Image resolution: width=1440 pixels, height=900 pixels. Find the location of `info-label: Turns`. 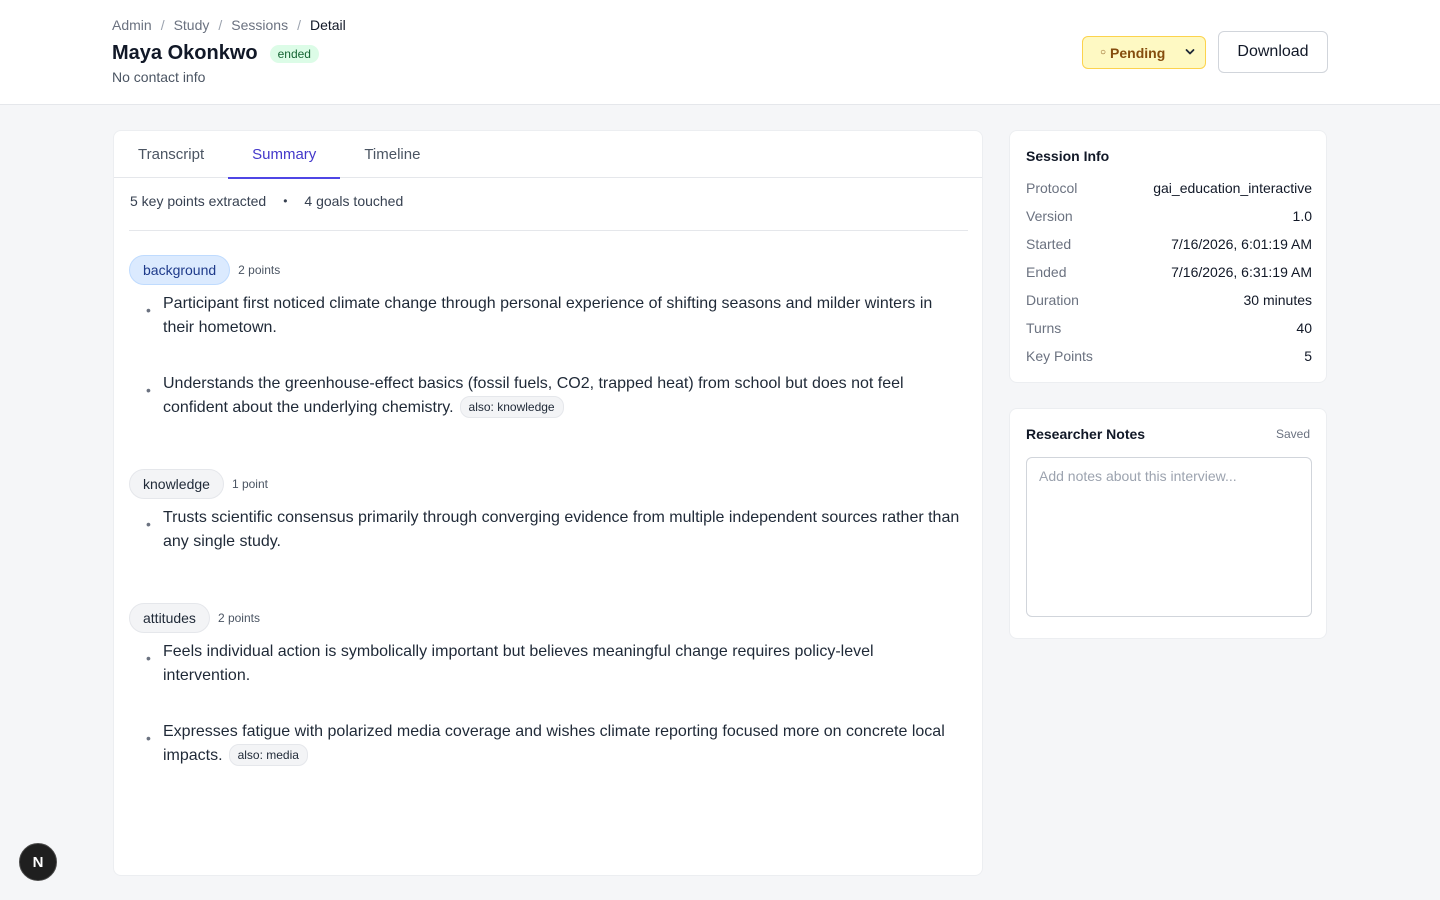

info-label: Turns is located at coordinates (1044, 328).